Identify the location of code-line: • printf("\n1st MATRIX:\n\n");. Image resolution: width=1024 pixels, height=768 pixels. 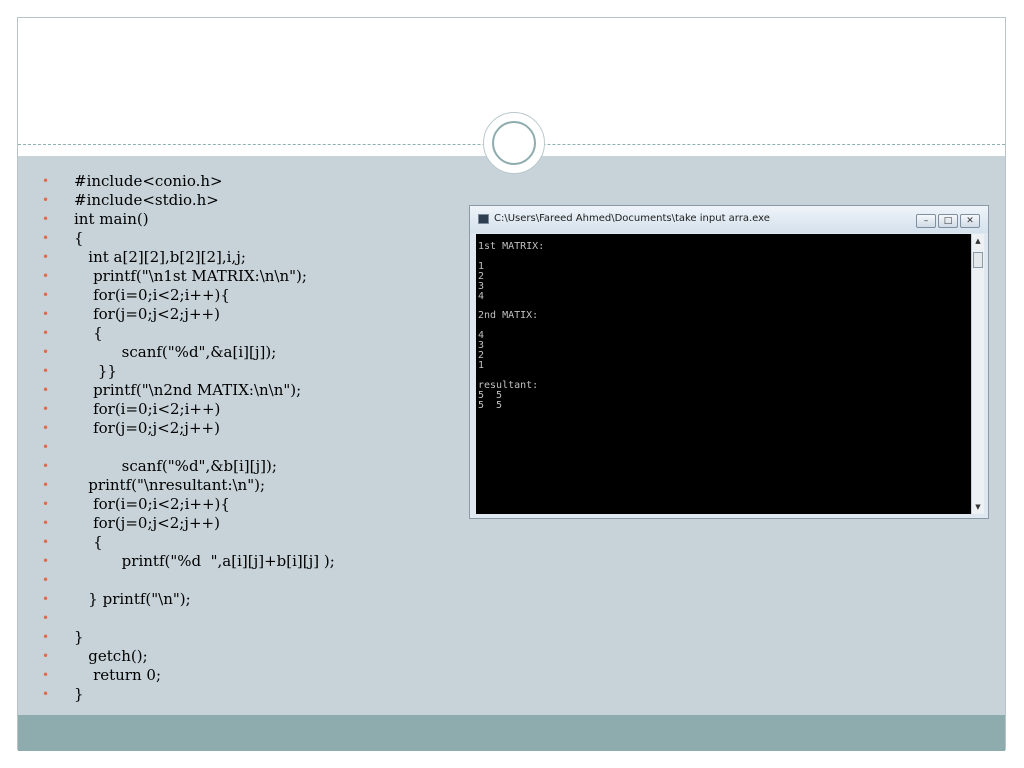
(185, 276).